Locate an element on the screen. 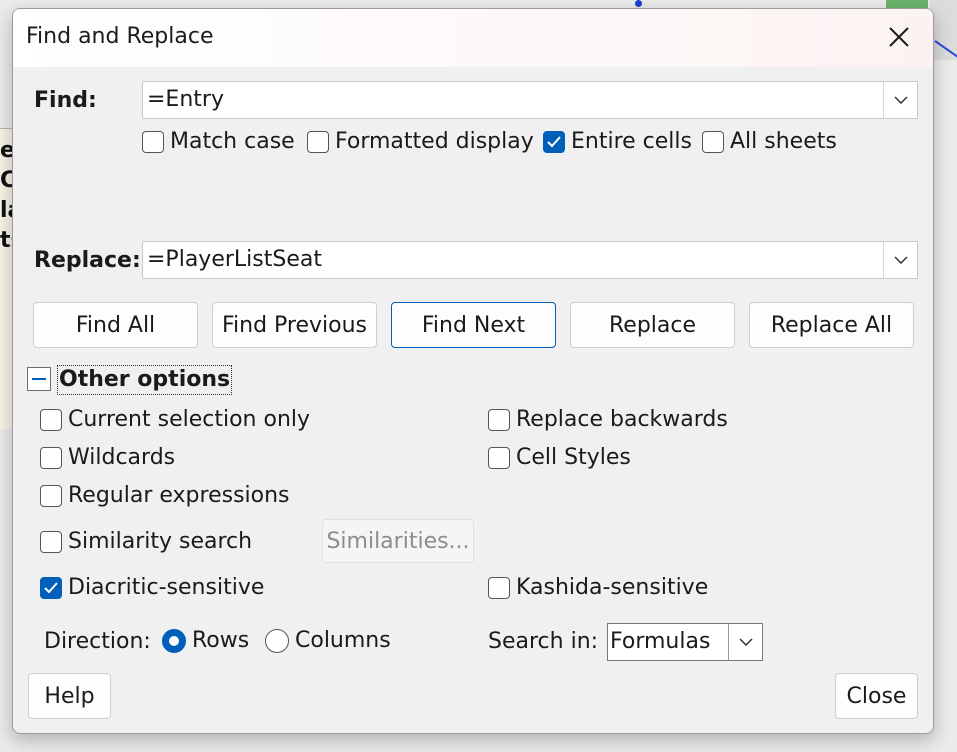 The height and width of the screenshot is (752, 957). checkbox-label: Match case is located at coordinates (232, 141).